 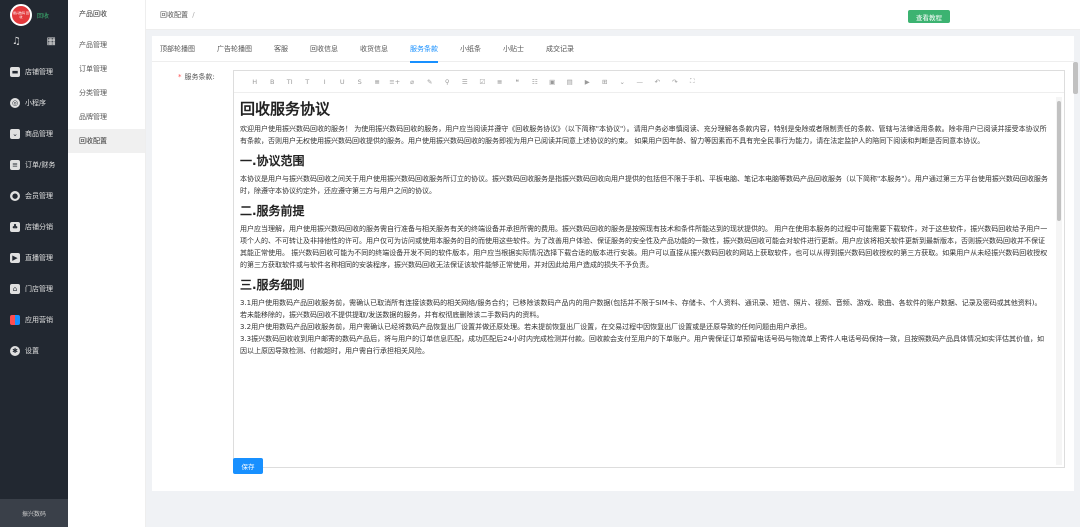 What do you see at coordinates (395, 82) in the screenshot?
I see `line-height-icon: ≡+` at bounding box center [395, 82].